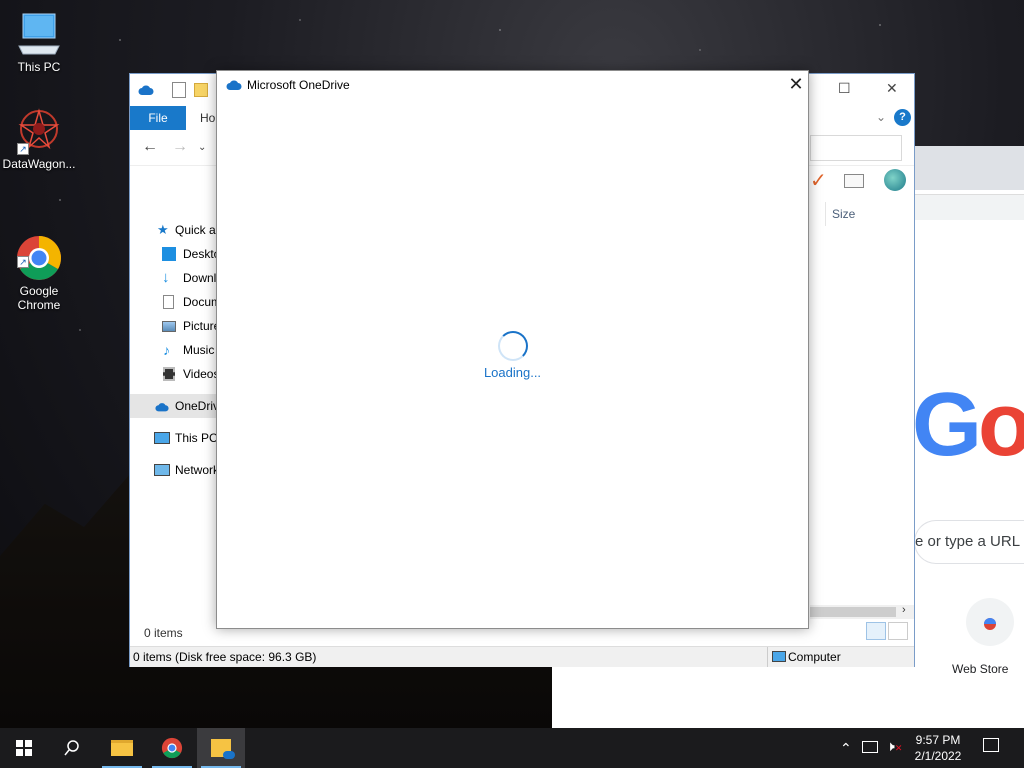 This screenshot has height=768, width=1024. What do you see at coordinates (174, 438) in the screenshot?
I see `sidebar-item-this-pc: This PC` at bounding box center [174, 438].